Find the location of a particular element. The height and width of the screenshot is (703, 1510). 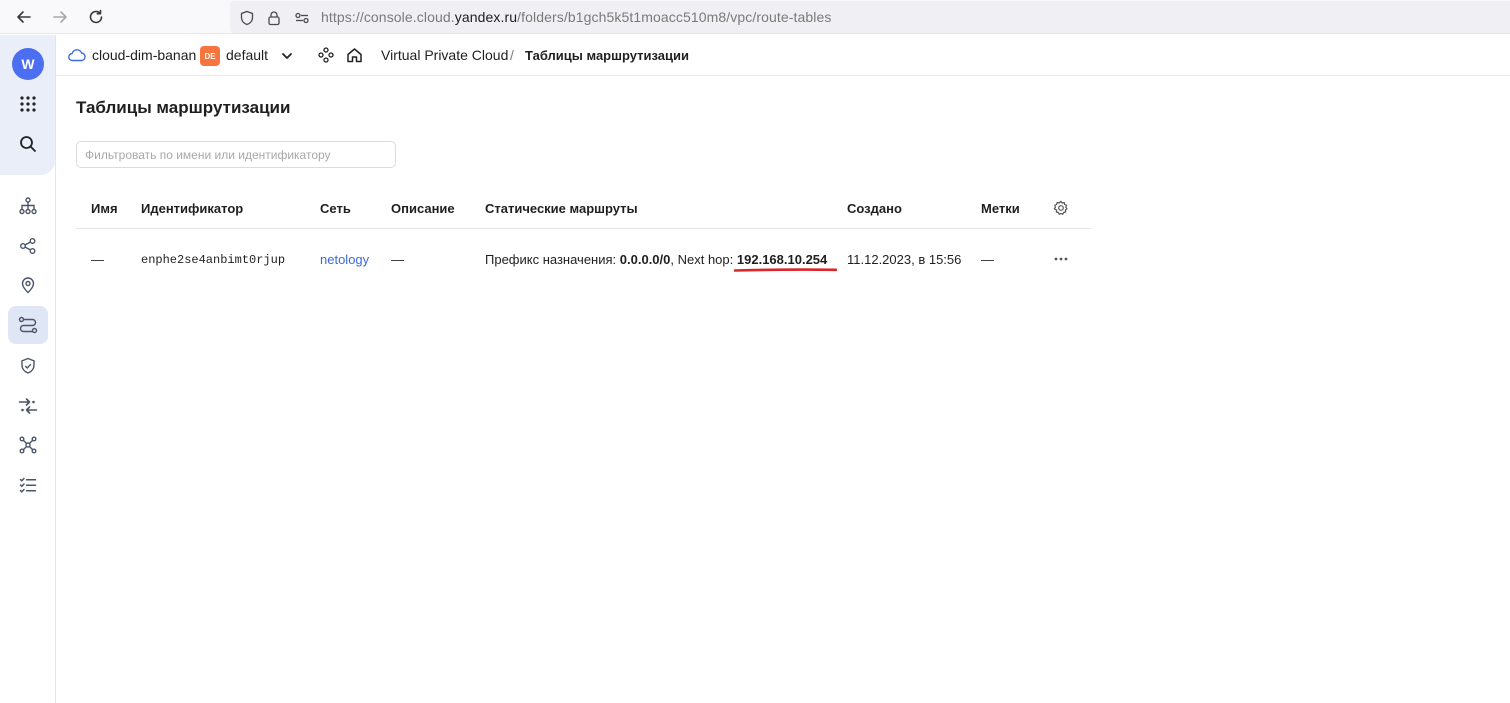

route-prefix-value: 0.0.0.0/0 is located at coordinates (645, 259).